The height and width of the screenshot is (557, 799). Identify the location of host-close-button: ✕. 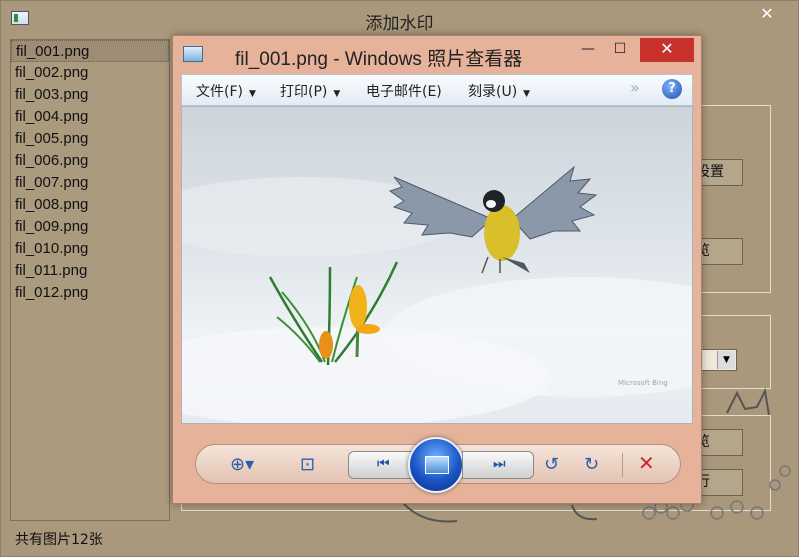
(767, 14).